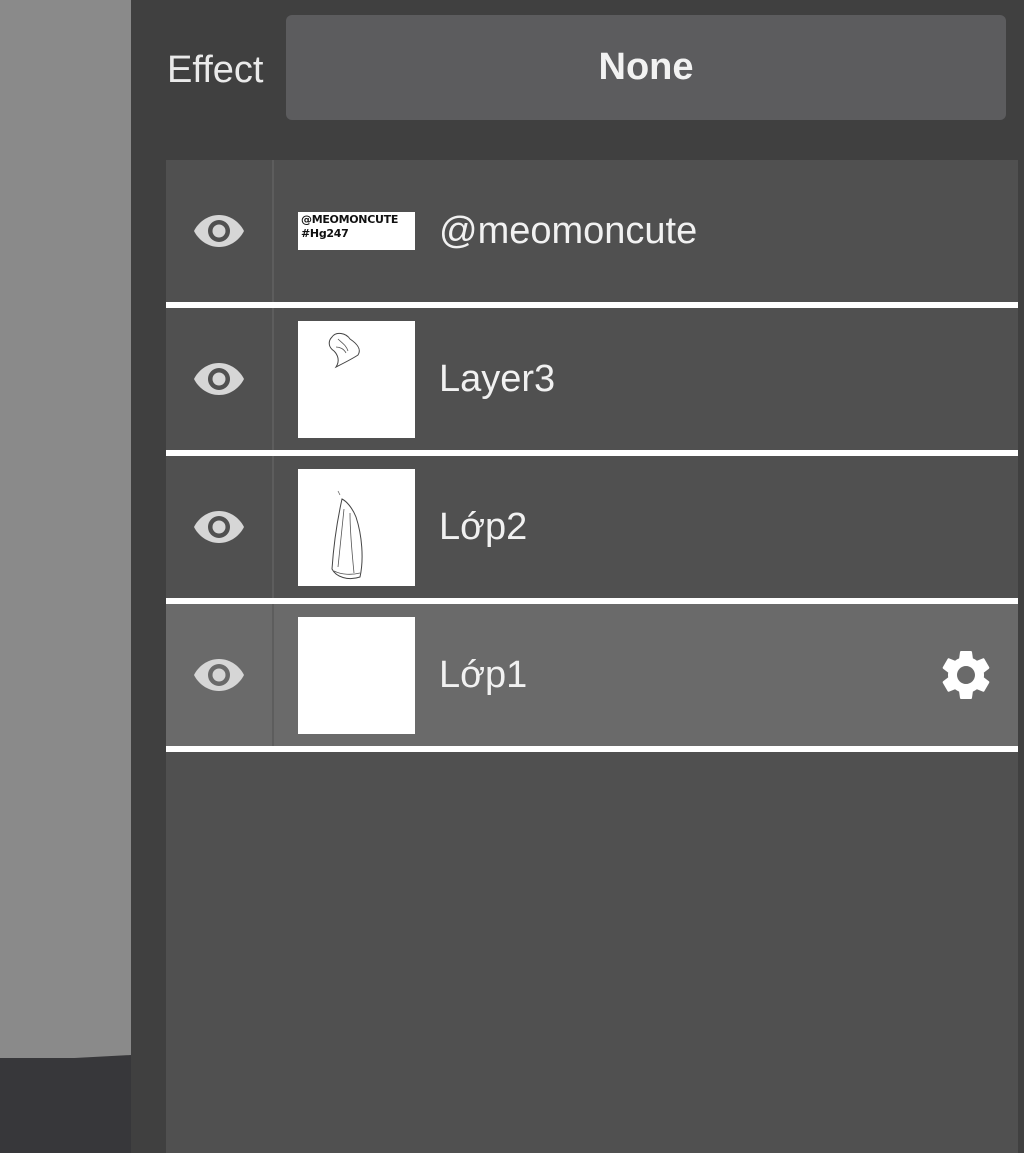 Image resolution: width=1024 pixels, height=1153 pixels. What do you see at coordinates (497, 379) in the screenshot?
I see `layer-name: Layer3` at bounding box center [497, 379].